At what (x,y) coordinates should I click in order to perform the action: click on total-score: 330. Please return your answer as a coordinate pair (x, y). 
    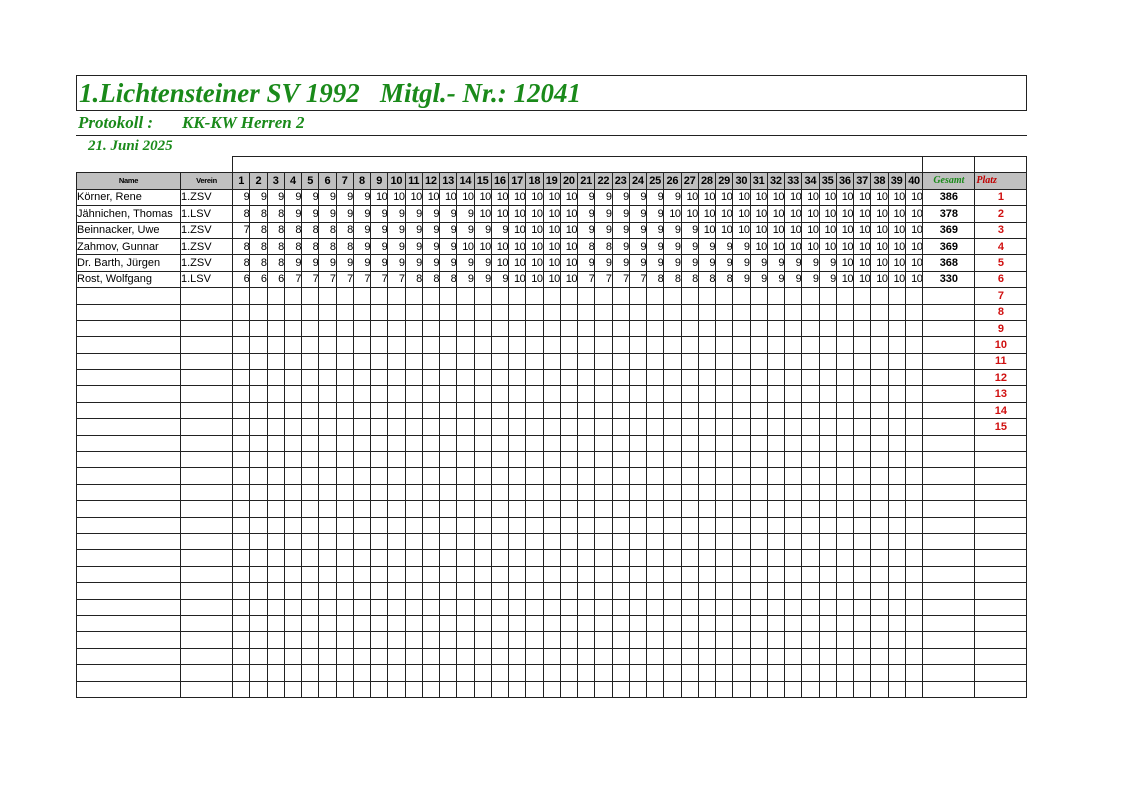
    Looking at the image, I should click on (949, 279).